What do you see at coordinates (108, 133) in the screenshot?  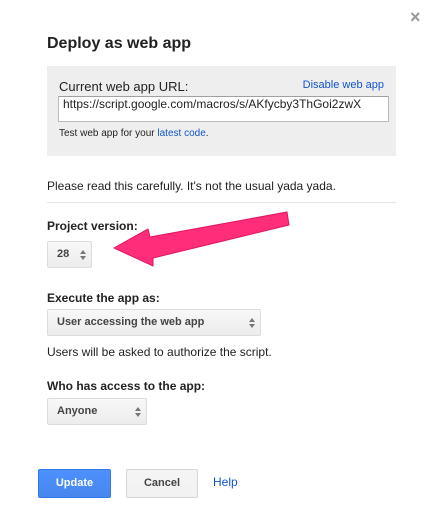 I see `test-prefix: Test web app for your` at bounding box center [108, 133].